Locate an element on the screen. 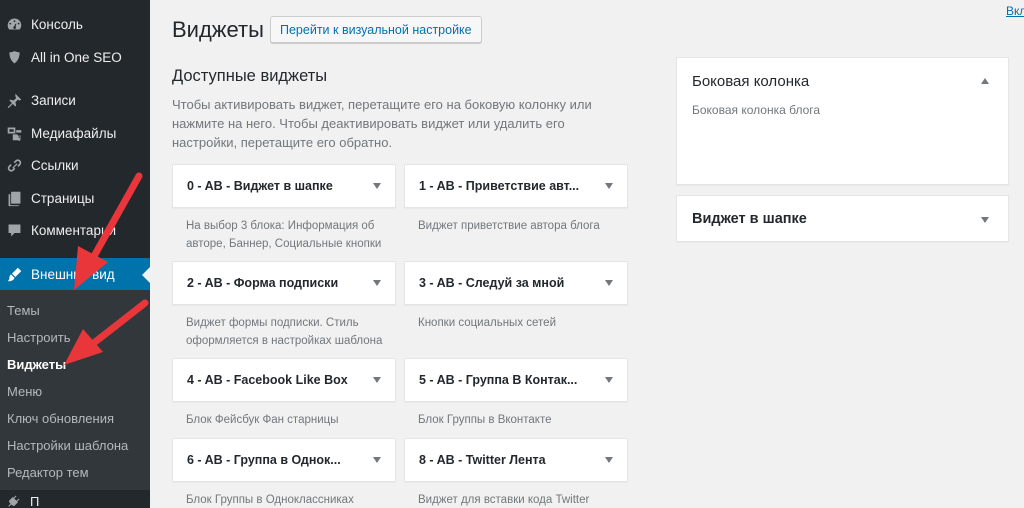  sidebar-item-media: Медиафайлы is located at coordinates (75, 133).